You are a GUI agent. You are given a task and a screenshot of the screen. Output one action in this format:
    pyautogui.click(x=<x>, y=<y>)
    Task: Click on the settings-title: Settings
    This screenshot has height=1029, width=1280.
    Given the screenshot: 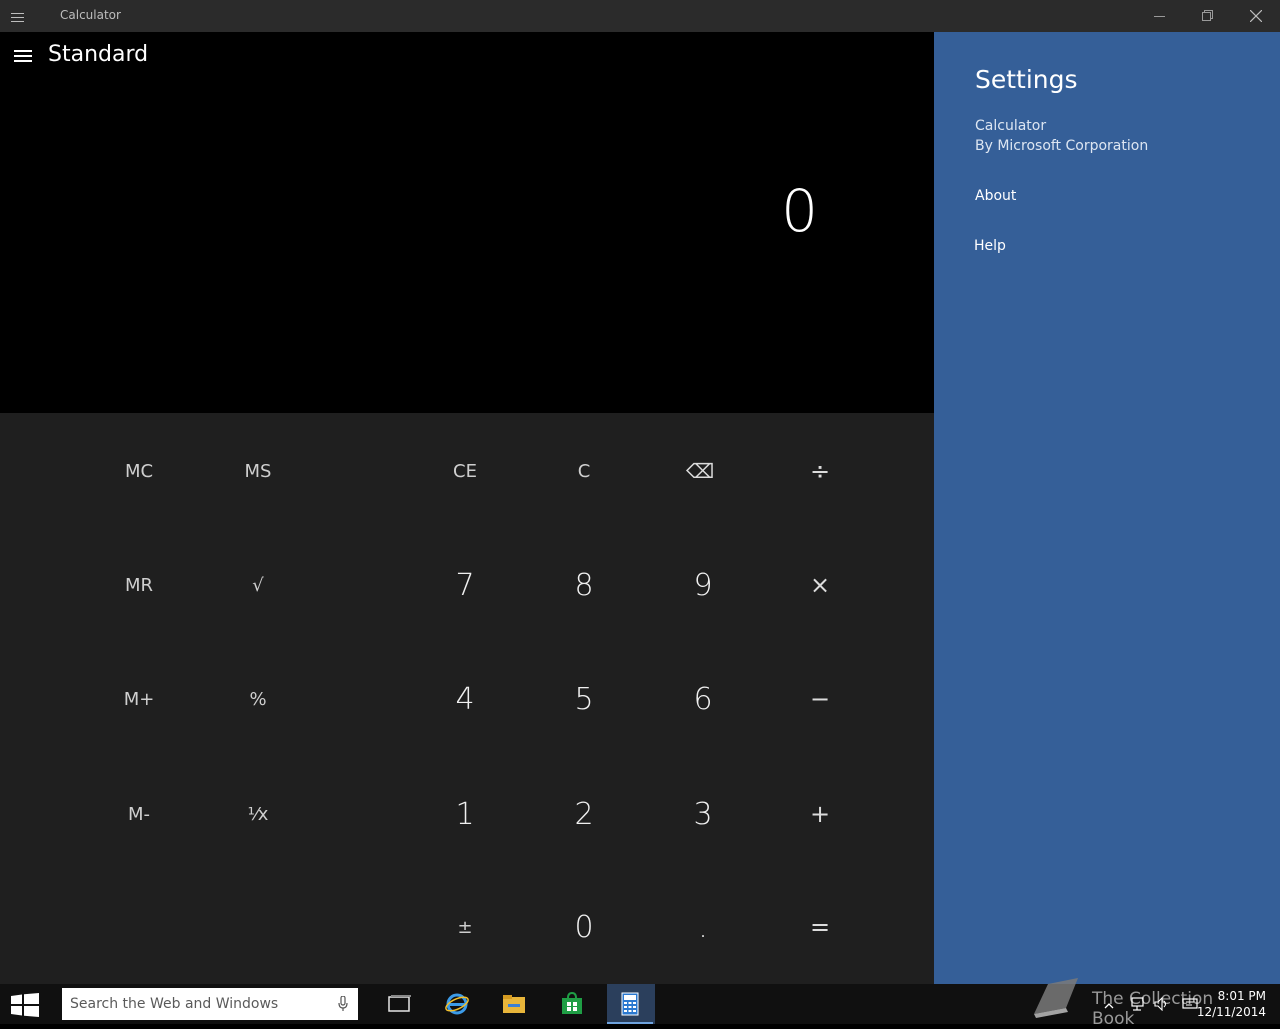 What is the action you would take?
    pyautogui.click(x=1026, y=79)
    